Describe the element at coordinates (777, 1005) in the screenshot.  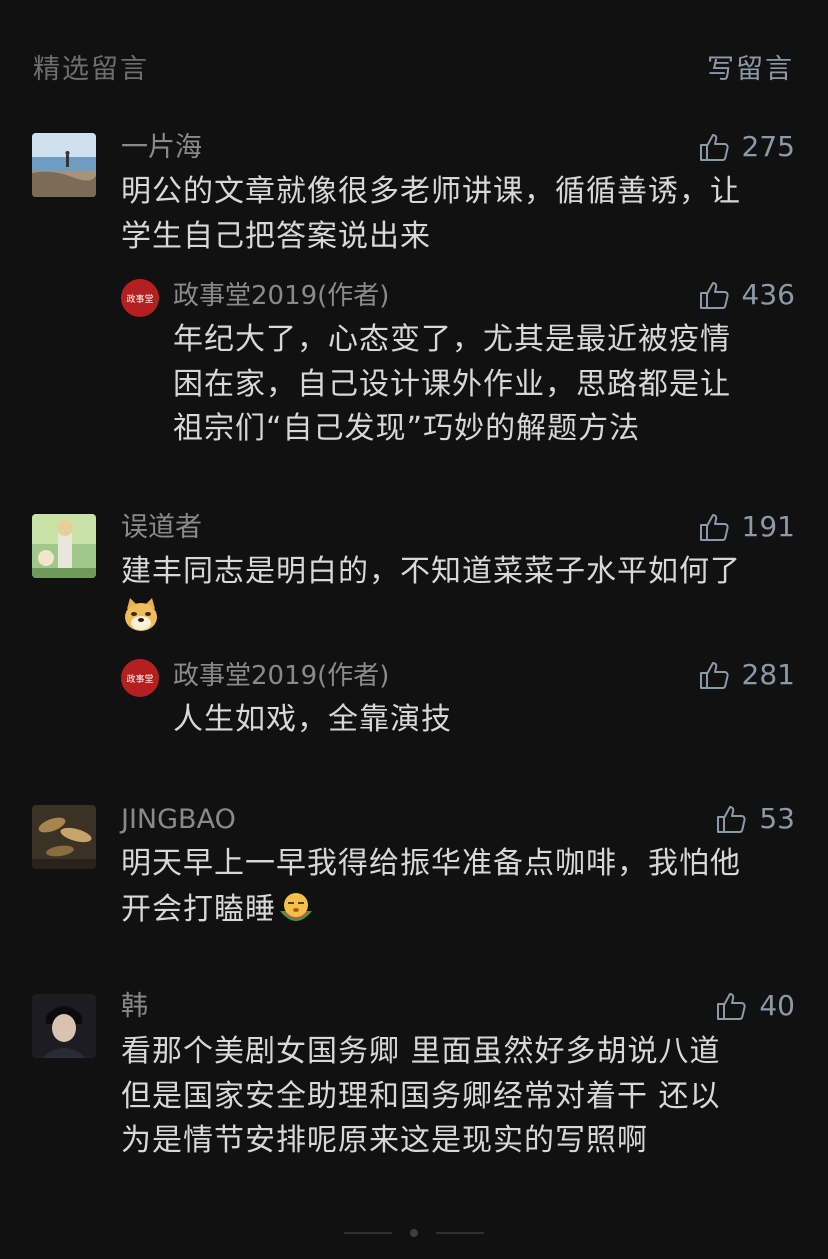
I see `like-count: 40` at that location.